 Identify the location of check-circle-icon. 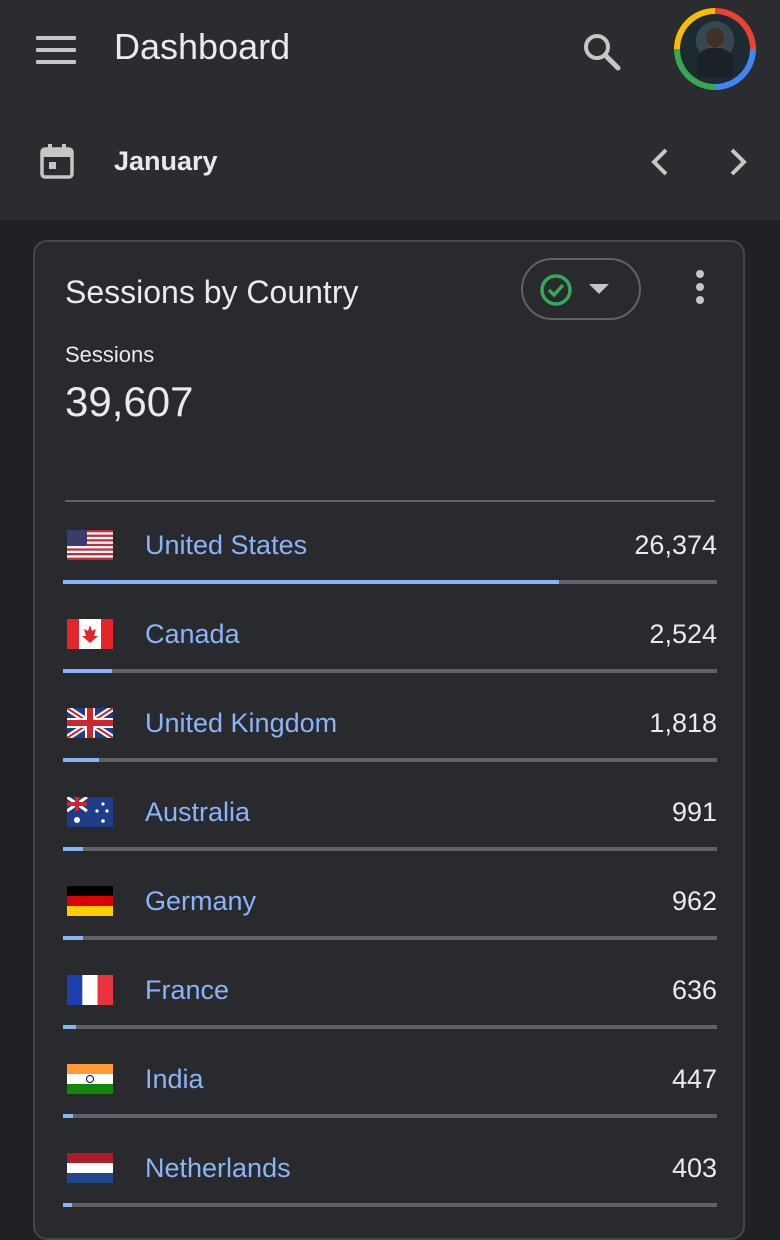
(556, 290).